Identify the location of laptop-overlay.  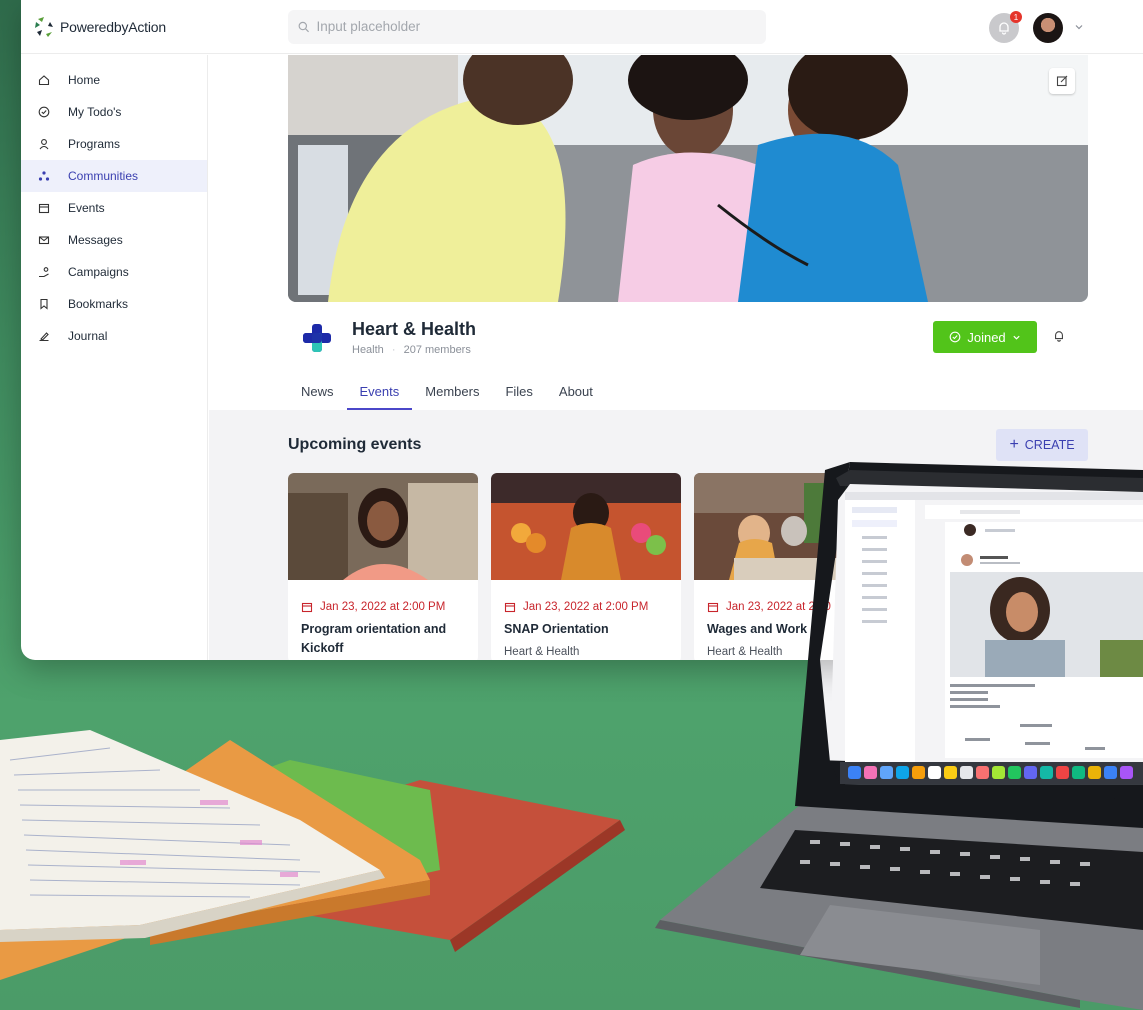
(969, 645).